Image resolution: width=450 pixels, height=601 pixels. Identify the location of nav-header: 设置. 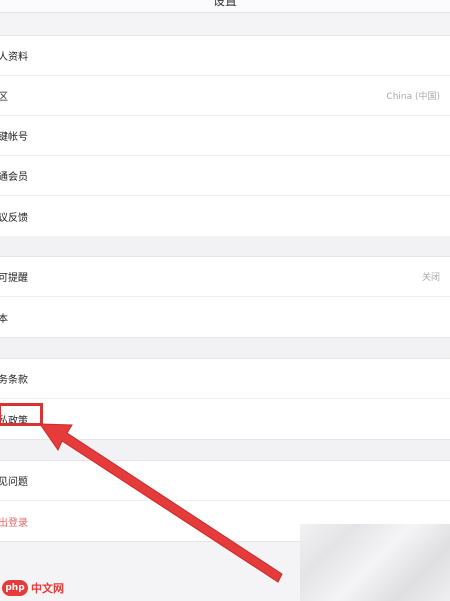
(225, 6).